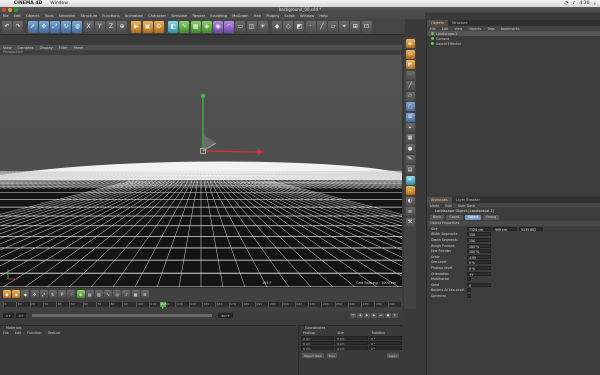 The width and height of the screenshot is (600, 375). I want to click on wifi-icon: ◔, so click(567, 4).